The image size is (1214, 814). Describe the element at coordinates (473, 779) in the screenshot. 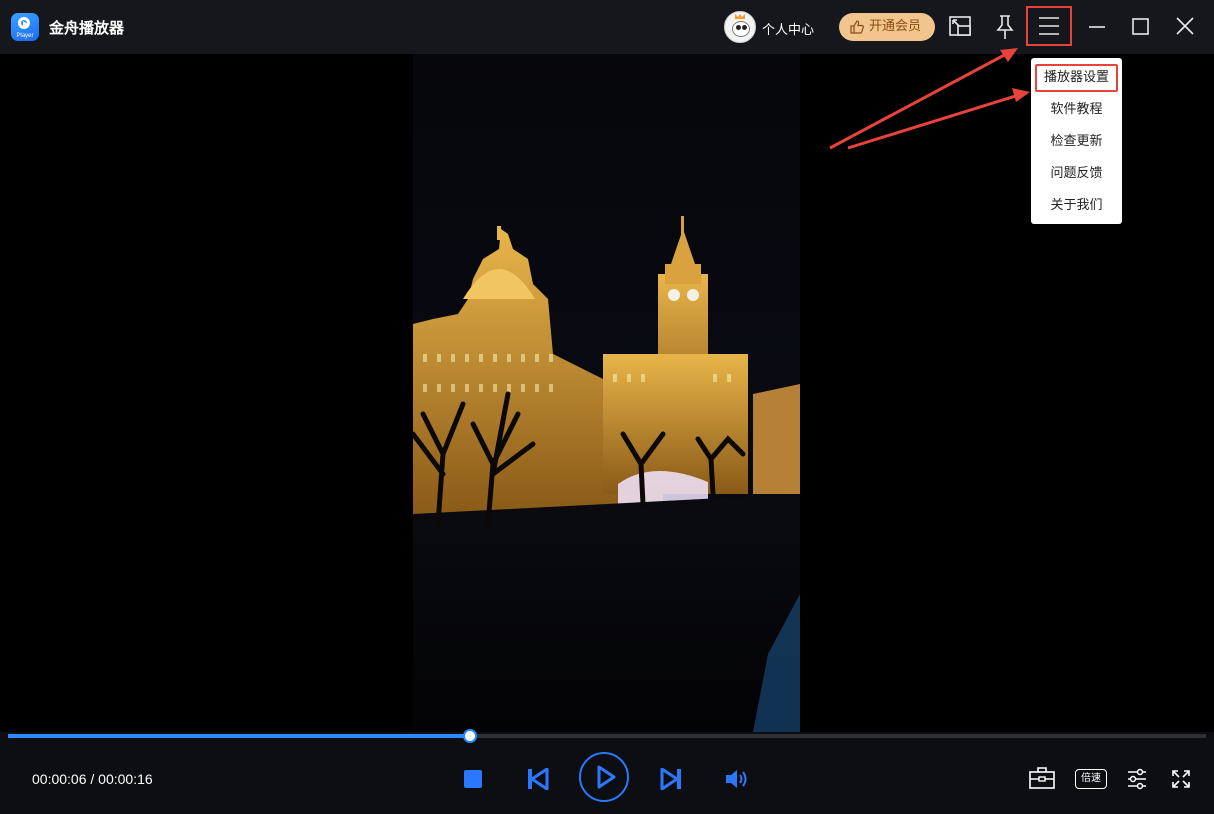

I see `stop-icon` at that location.